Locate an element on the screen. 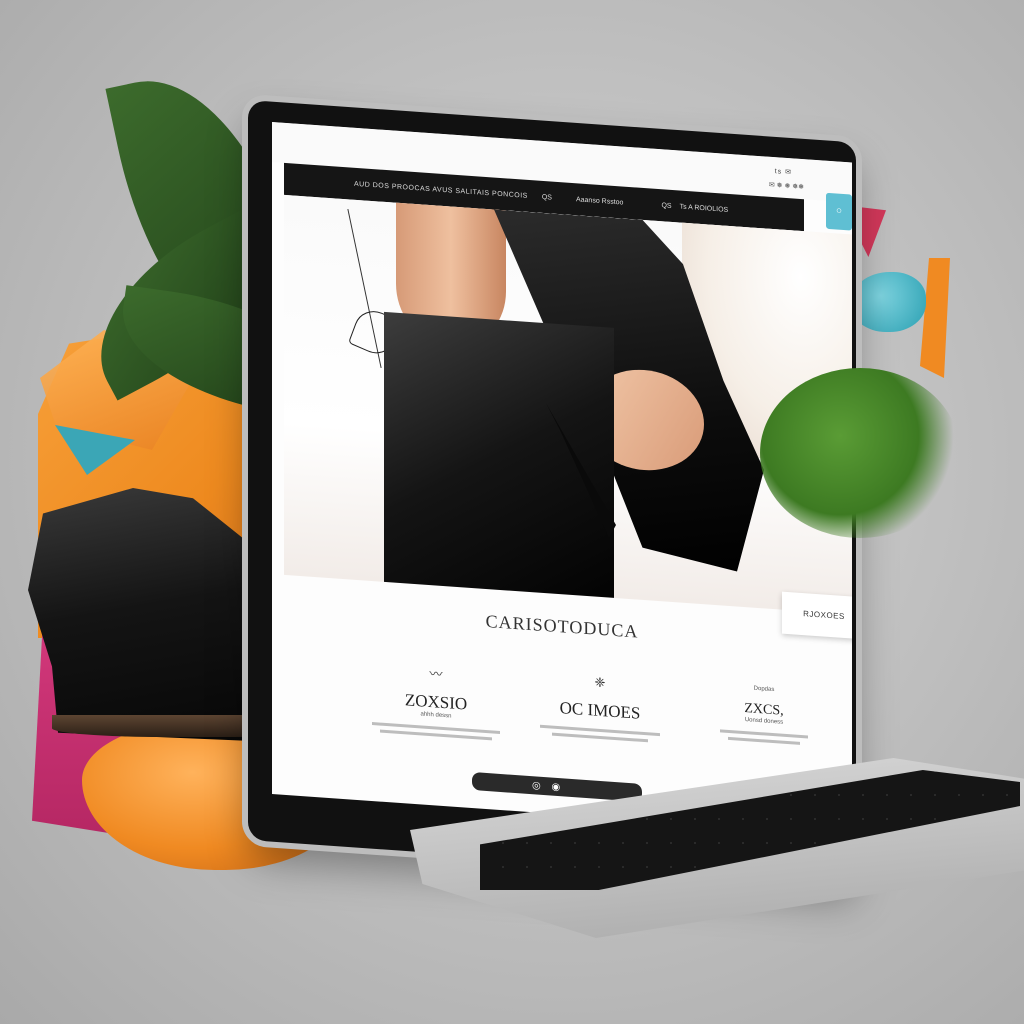 This screenshot has width=1024, height=1024. nav-item: Ts A ROIOLIOS is located at coordinates (704, 208).